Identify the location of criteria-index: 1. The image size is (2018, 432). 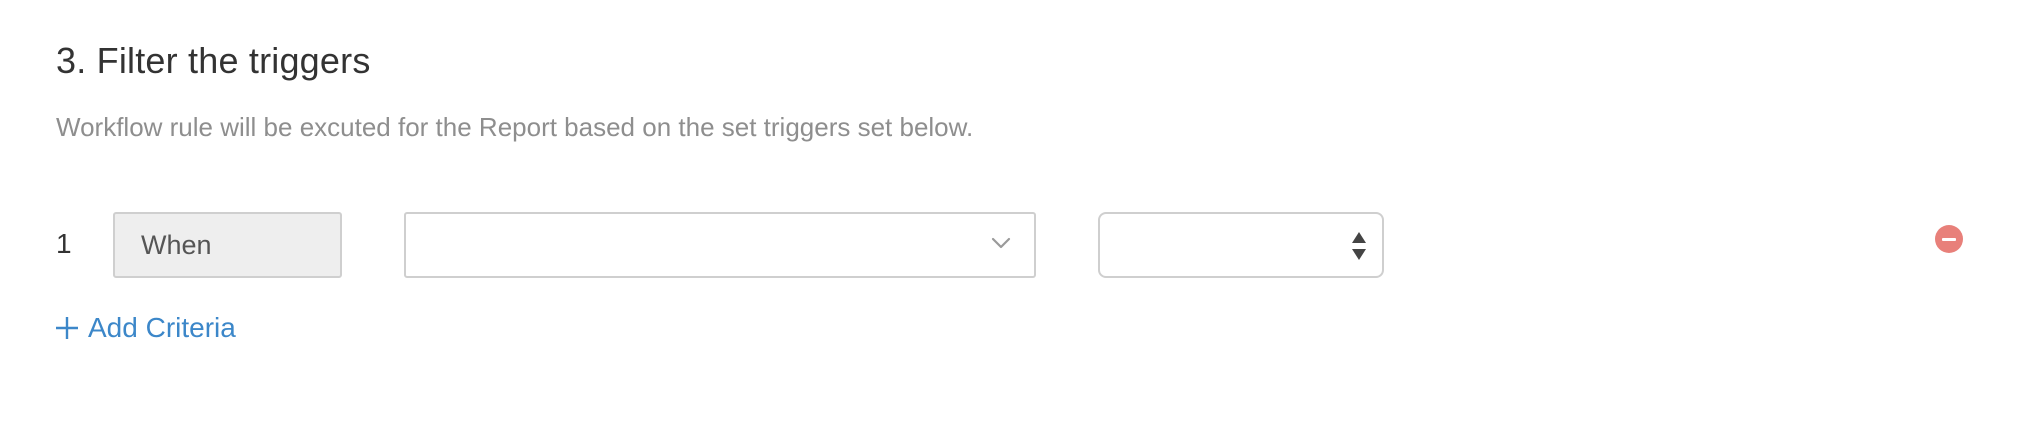
(64, 243).